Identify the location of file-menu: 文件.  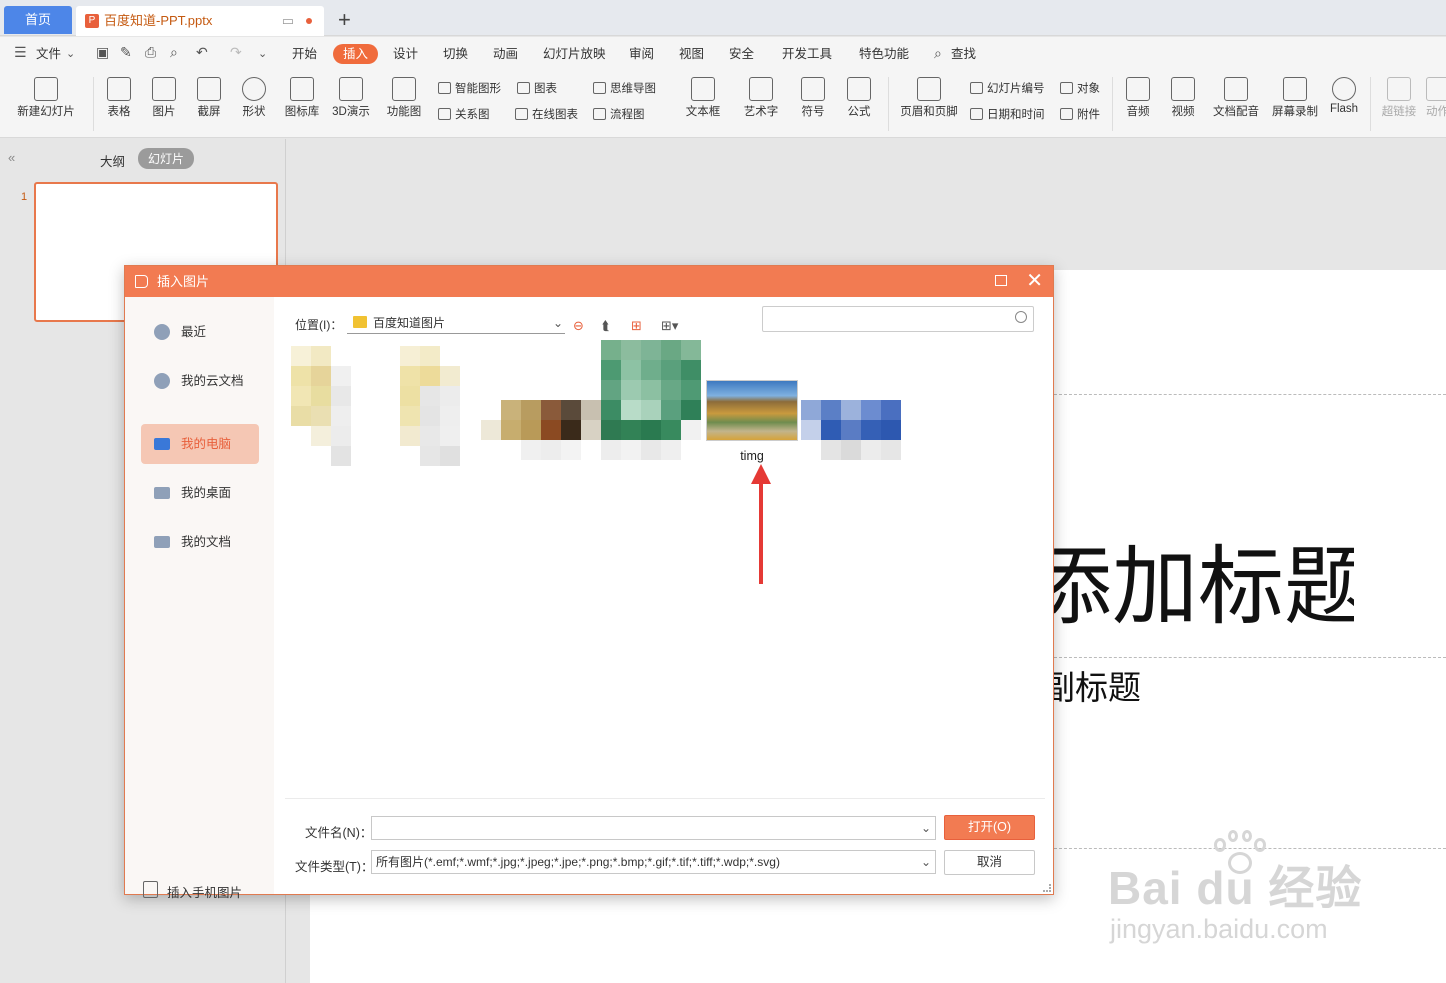
(48, 54).